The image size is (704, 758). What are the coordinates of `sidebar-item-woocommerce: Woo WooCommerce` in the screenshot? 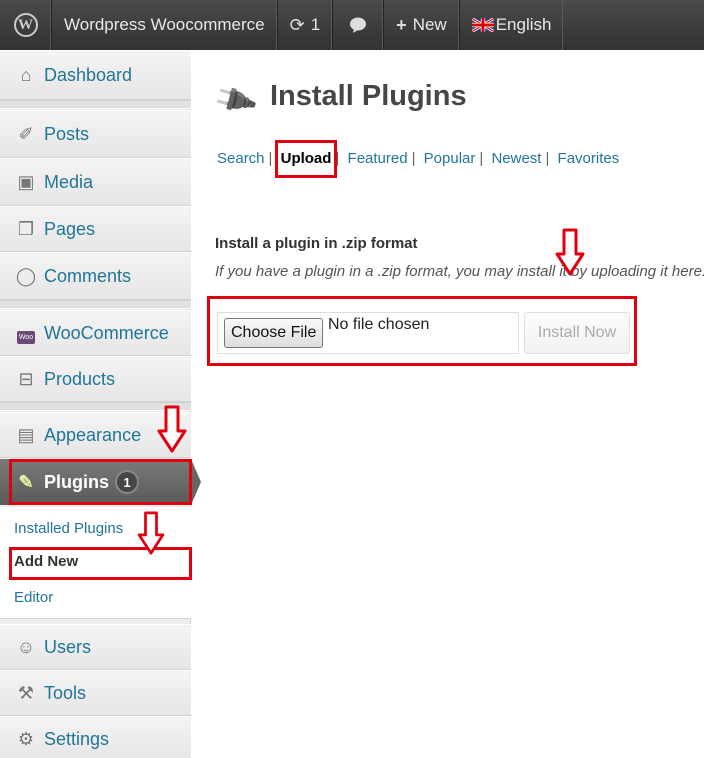 It's located at (95, 333).